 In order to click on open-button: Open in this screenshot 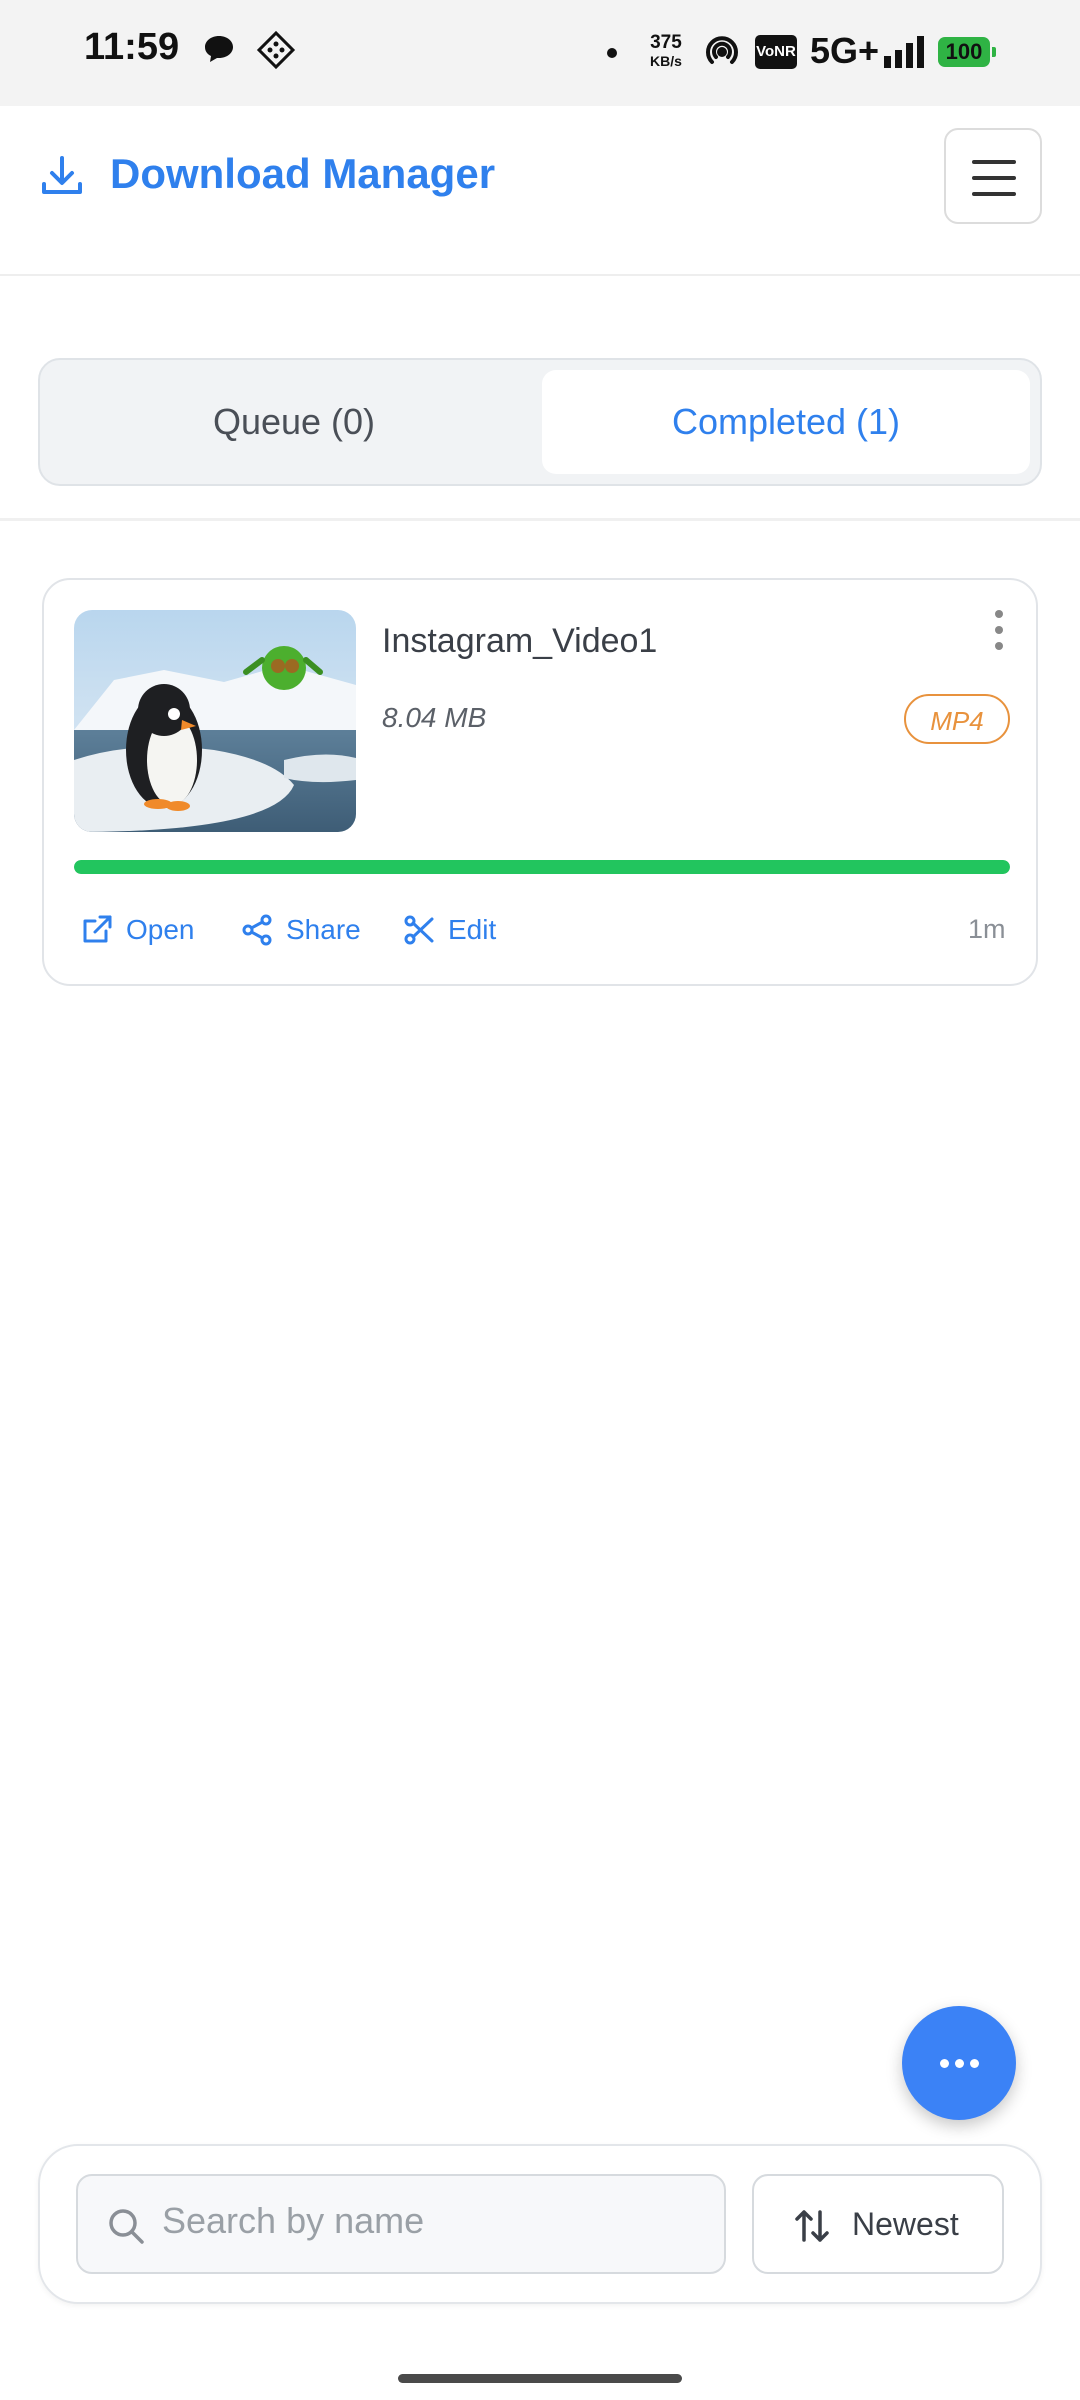, I will do `click(137, 930)`.